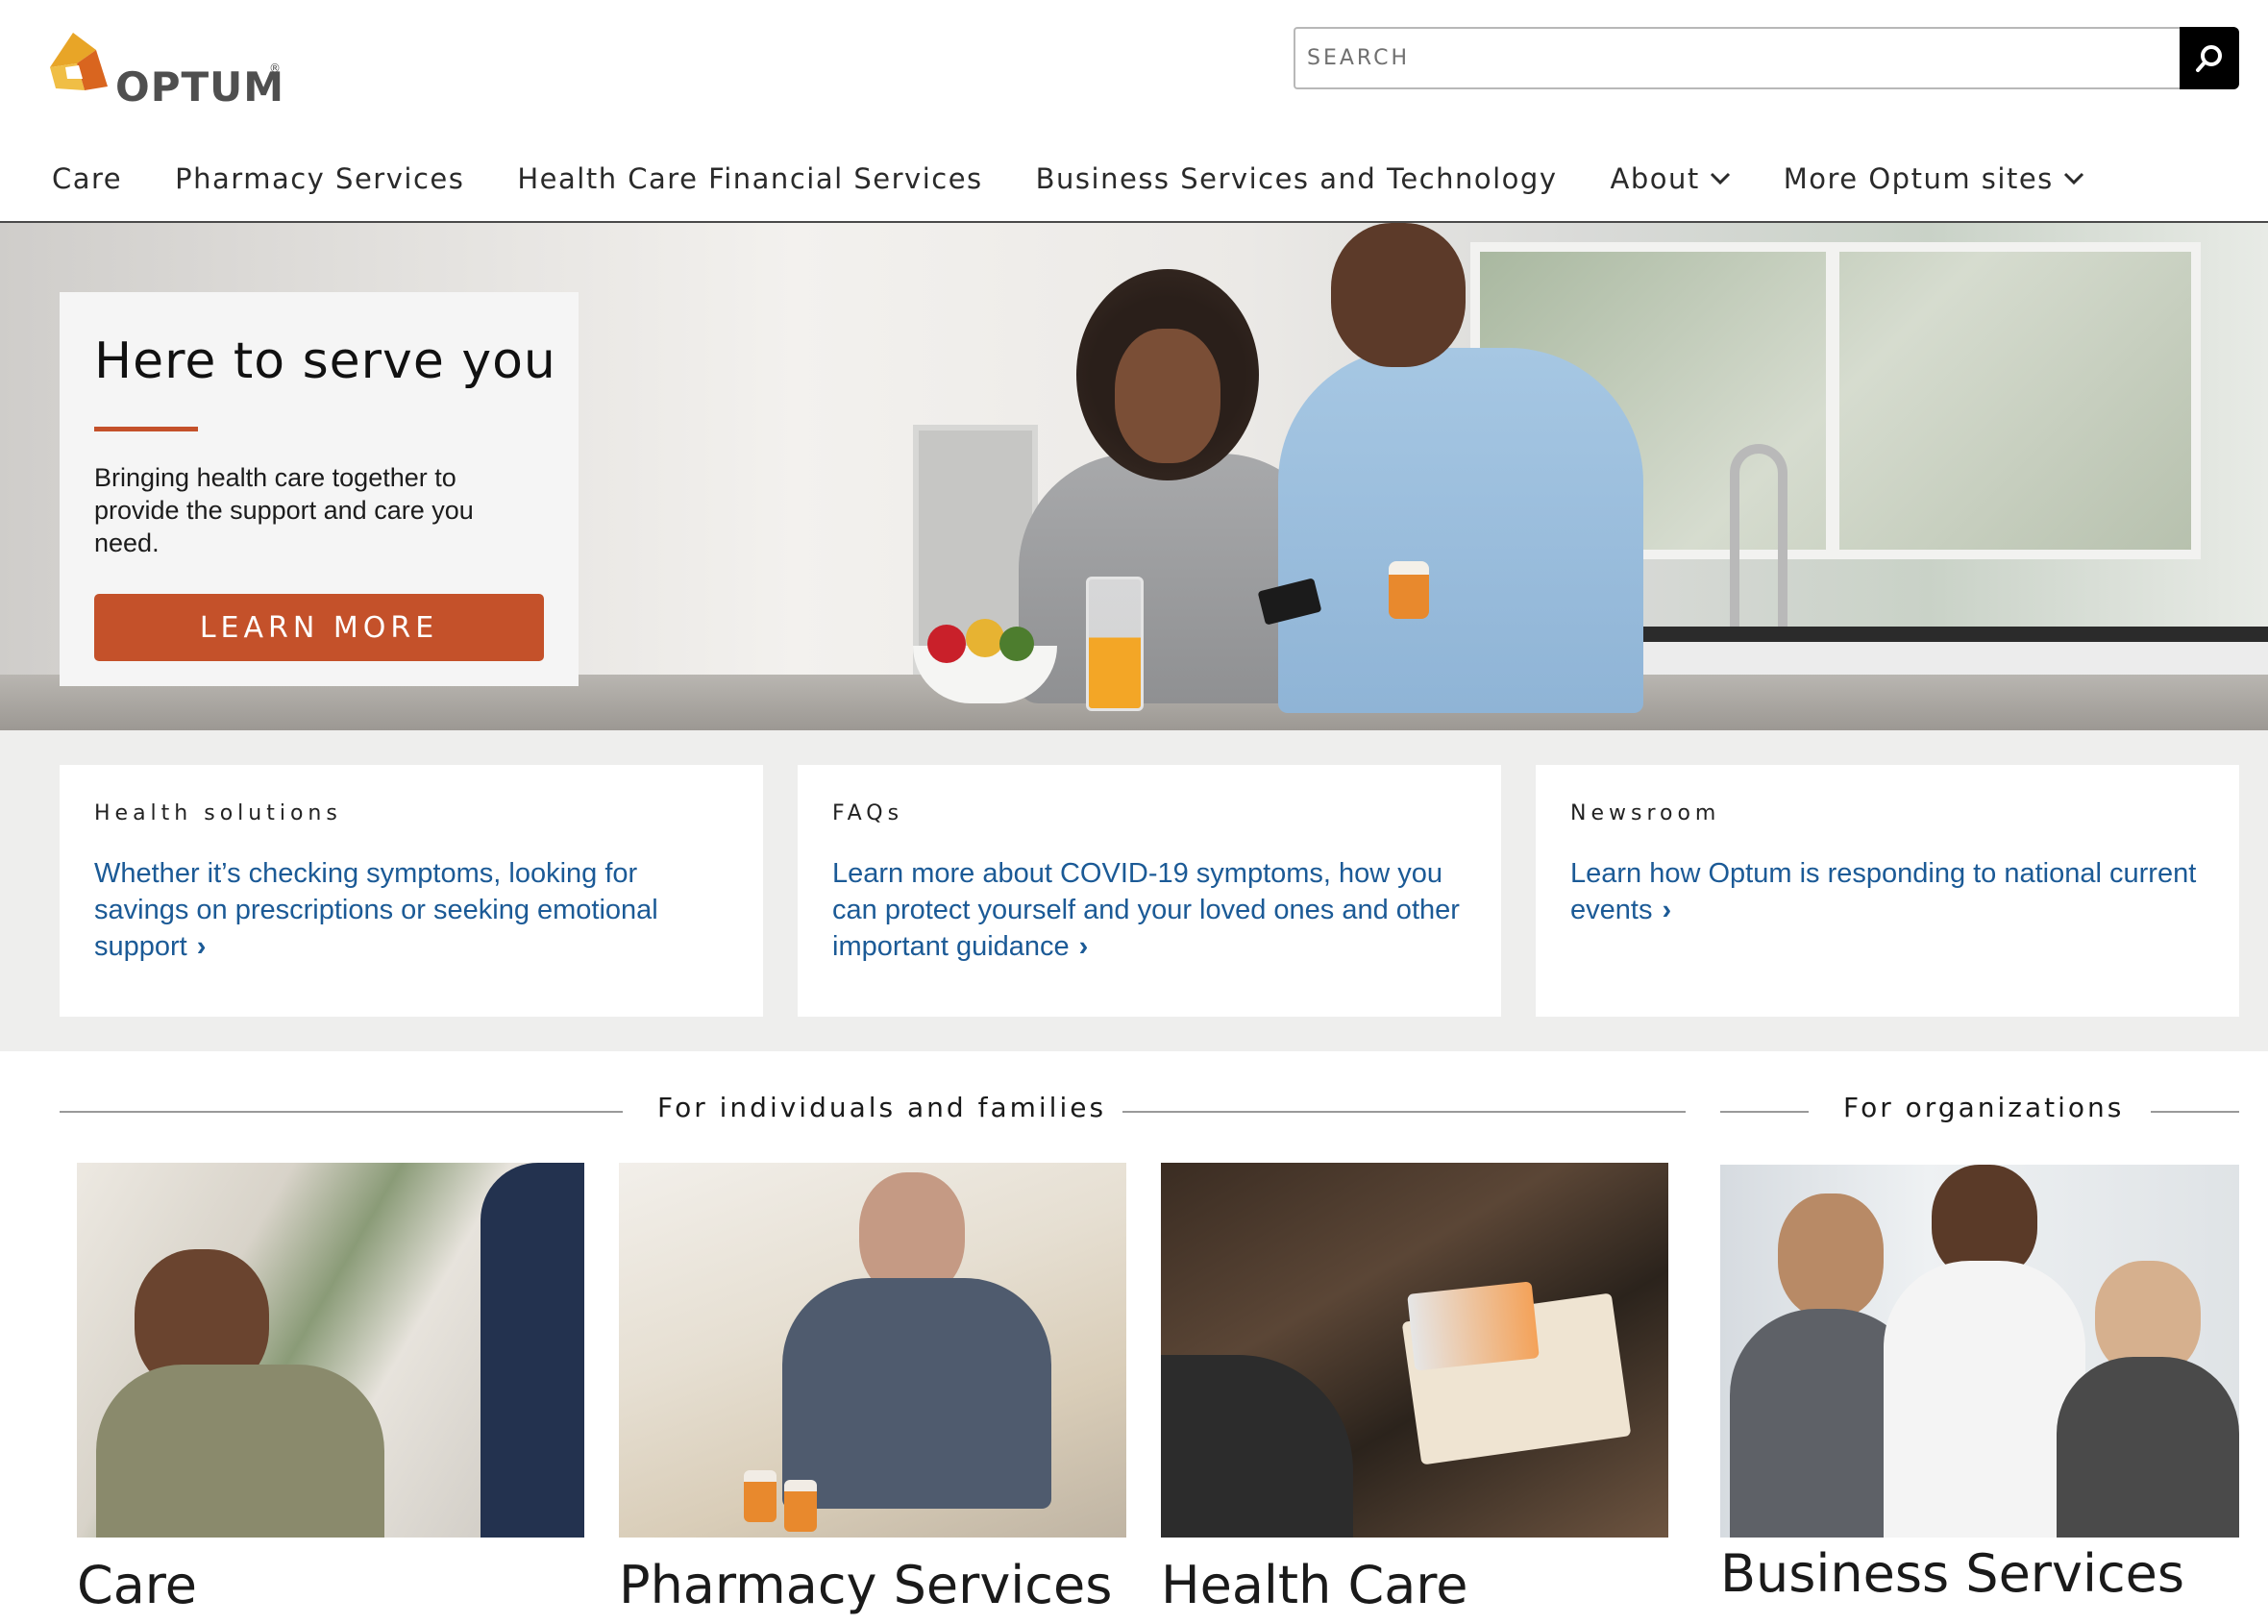  I want to click on hero-photo-window-frame, so click(1832, 400).